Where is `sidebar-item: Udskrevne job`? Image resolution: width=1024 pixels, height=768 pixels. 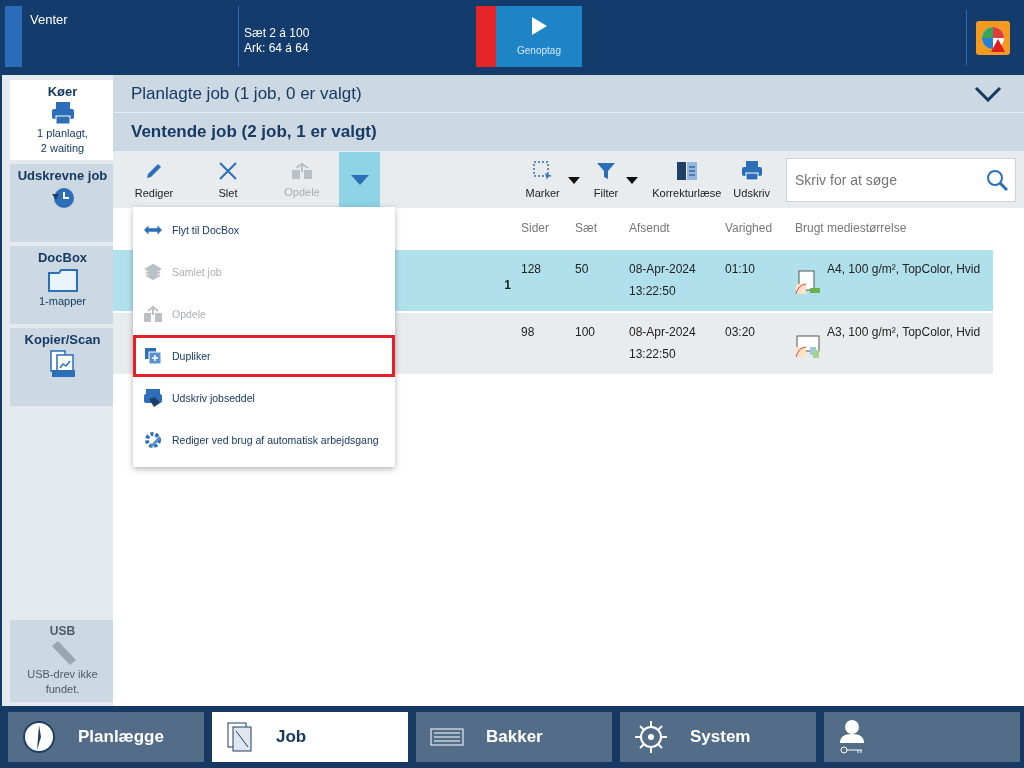
sidebar-item: Udskrevne job is located at coordinates (62, 203).